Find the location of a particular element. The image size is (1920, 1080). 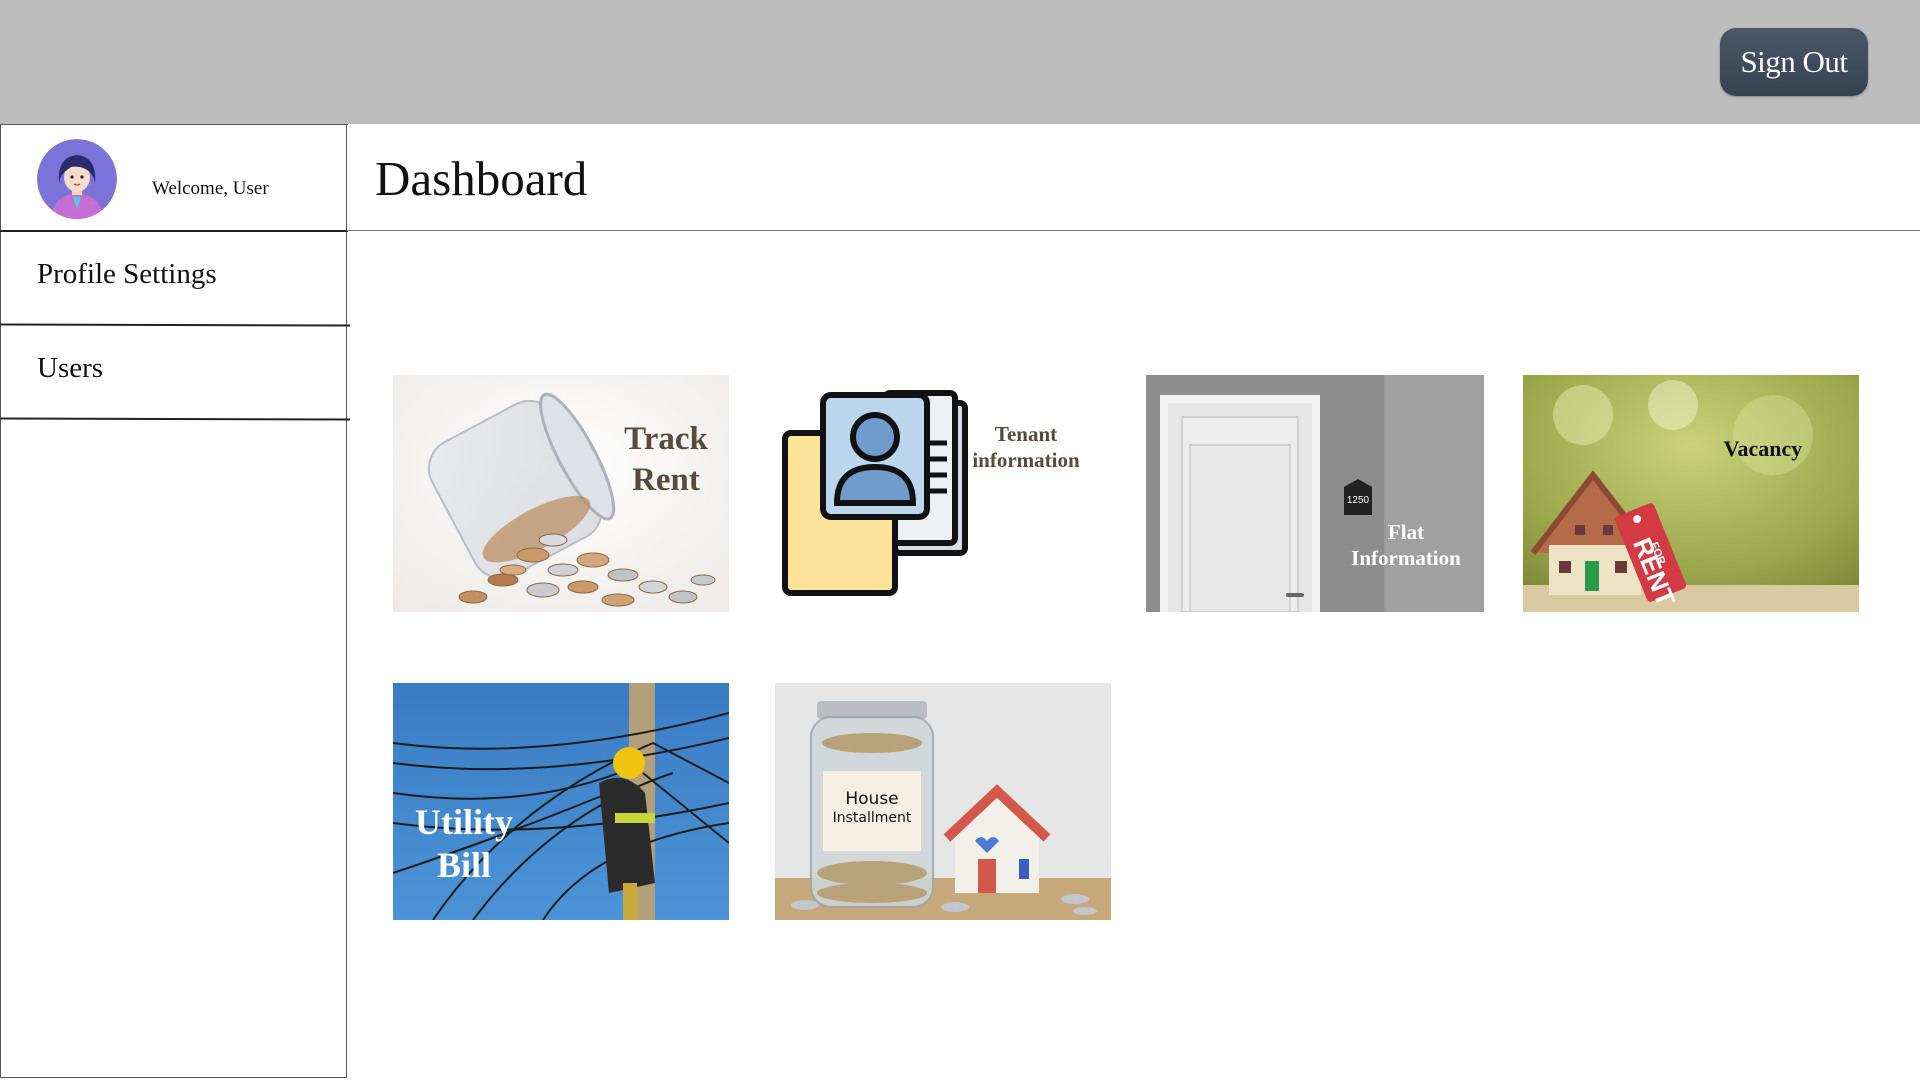

sidebar-item-profile-settings: Profile Settings is located at coordinates (127, 274).